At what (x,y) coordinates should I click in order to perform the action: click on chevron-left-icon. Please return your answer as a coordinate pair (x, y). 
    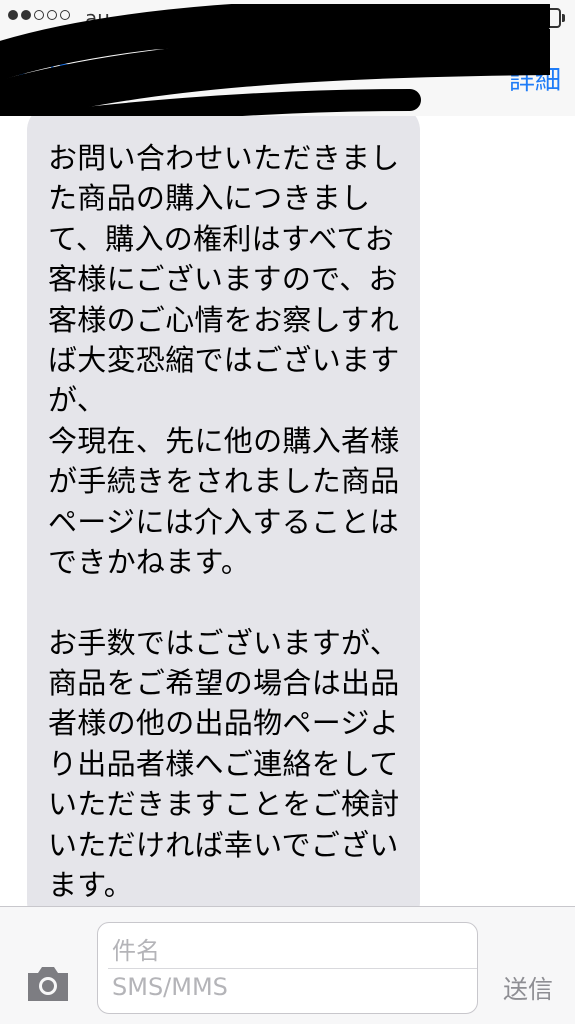
    Looking at the image, I should click on (30, 75).